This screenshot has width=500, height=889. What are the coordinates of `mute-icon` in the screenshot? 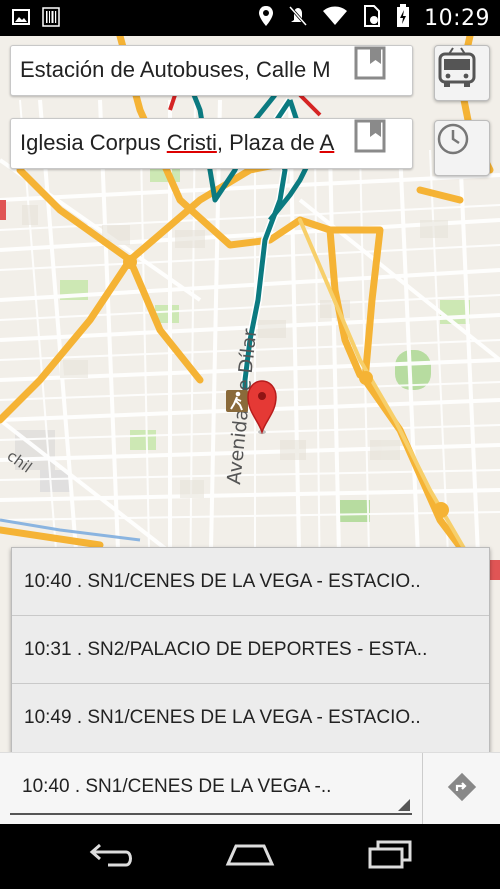 It's located at (298, 18).